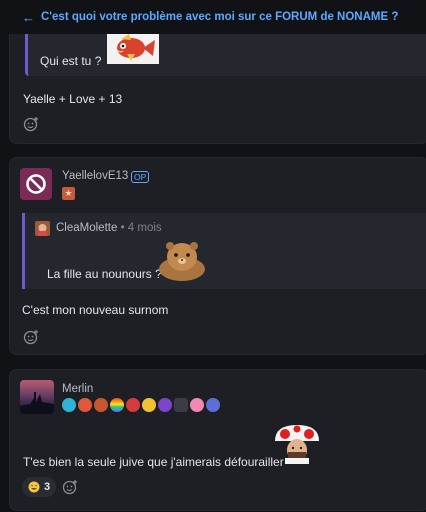 Image resolution: width=426 pixels, height=512 pixels. I want to click on quote-text: La fille au nounours ?, so click(104, 274).